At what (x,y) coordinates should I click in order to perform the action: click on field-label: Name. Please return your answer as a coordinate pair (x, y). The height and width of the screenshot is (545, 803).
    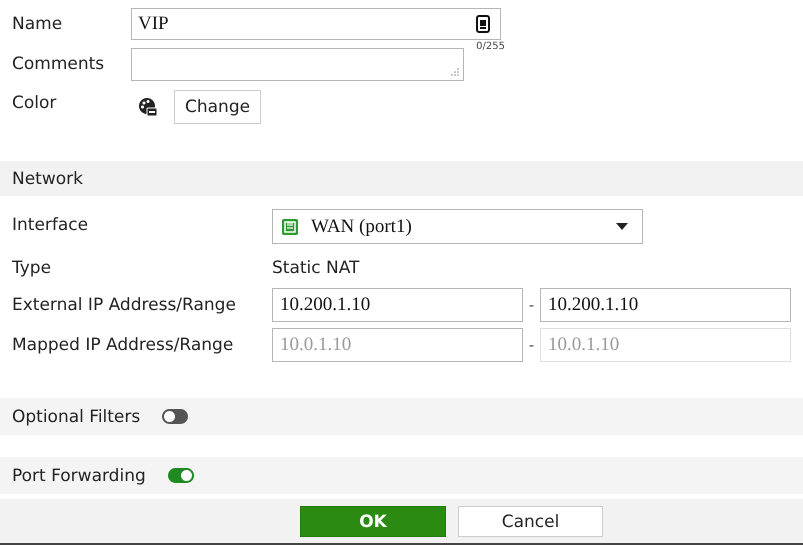
    Looking at the image, I should click on (38, 24).